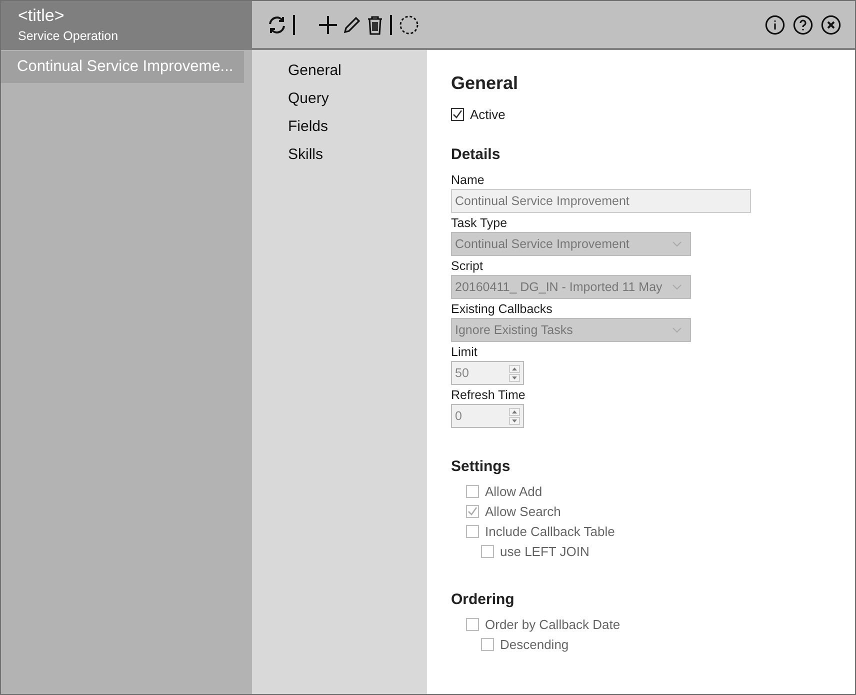  I want to click on dashed-circle-icon, so click(409, 24).